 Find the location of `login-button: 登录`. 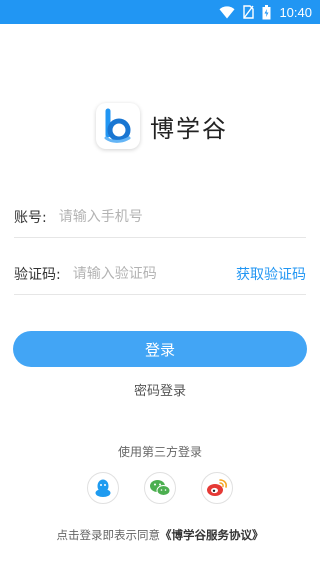

login-button: 登录 is located at coordinates (160, 349).